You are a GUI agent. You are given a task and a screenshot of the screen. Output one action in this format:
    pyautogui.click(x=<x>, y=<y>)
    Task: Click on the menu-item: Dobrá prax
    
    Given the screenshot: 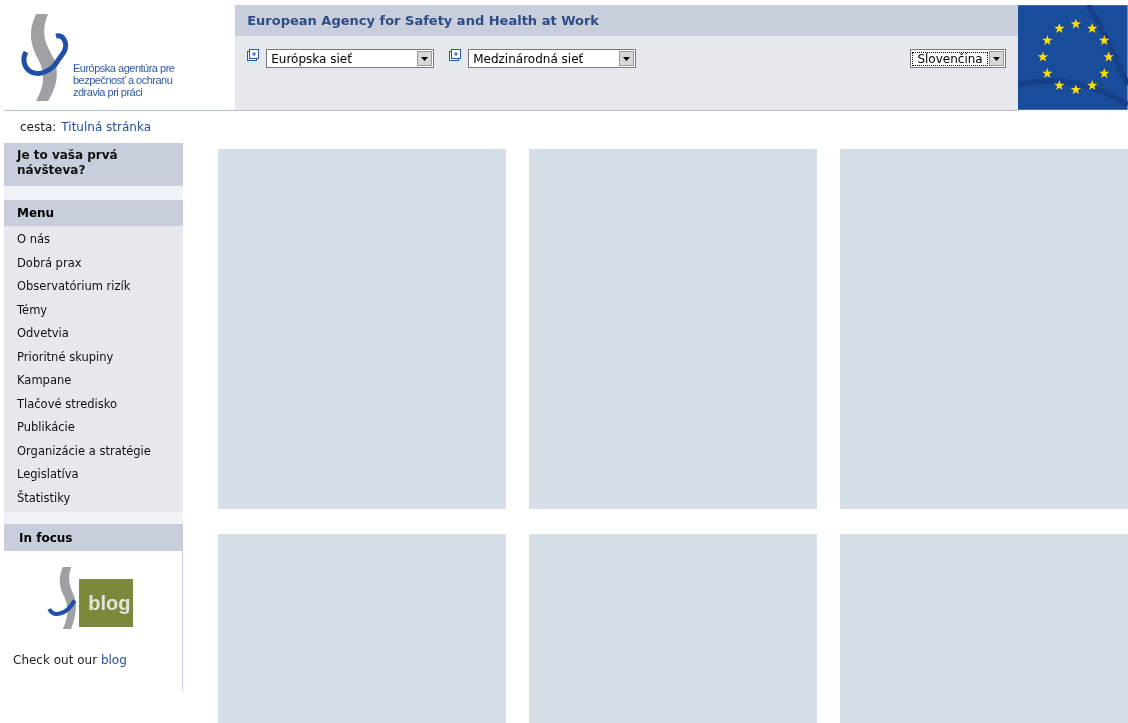 What is the action you would take?
    pyautogui.click(x=93, y=263)
    